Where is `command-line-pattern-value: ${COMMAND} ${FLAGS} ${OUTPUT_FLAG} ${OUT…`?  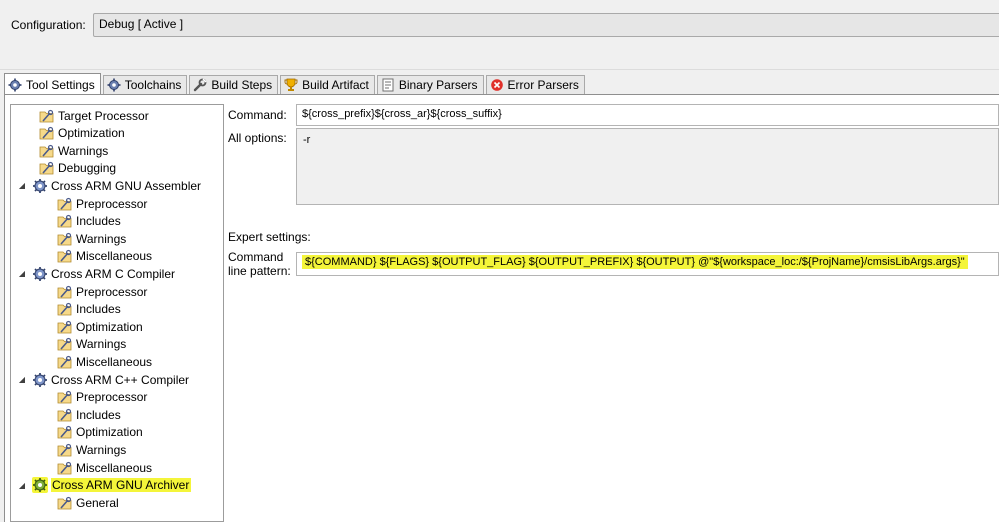 command-line-pattern-value: ${COMMAND} ${FLAGS} ${OUTPUT_FLAG} ${OUT… is located at coordinates (635, 262).